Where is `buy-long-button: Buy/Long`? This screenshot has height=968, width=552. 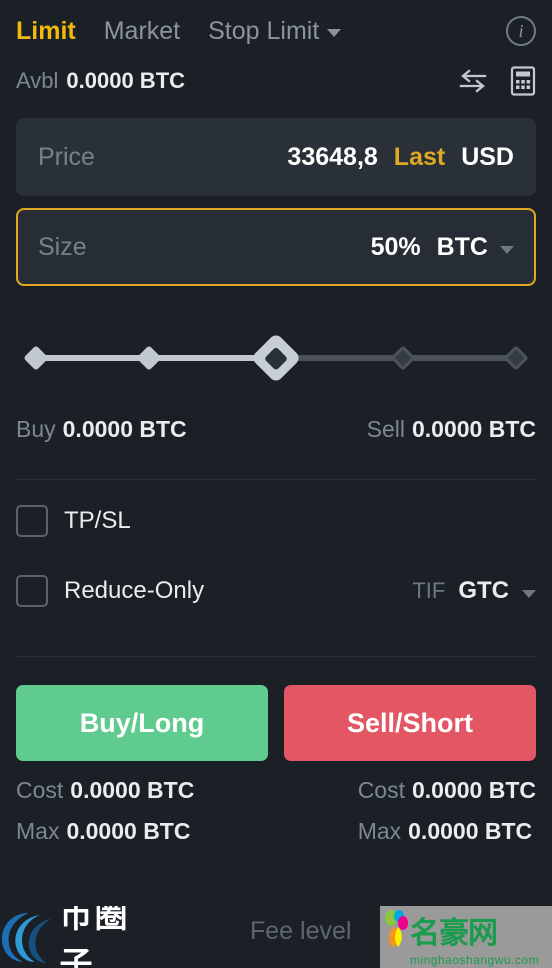 buy-long-button: Buy/Long is located at coordinates (142, 723).